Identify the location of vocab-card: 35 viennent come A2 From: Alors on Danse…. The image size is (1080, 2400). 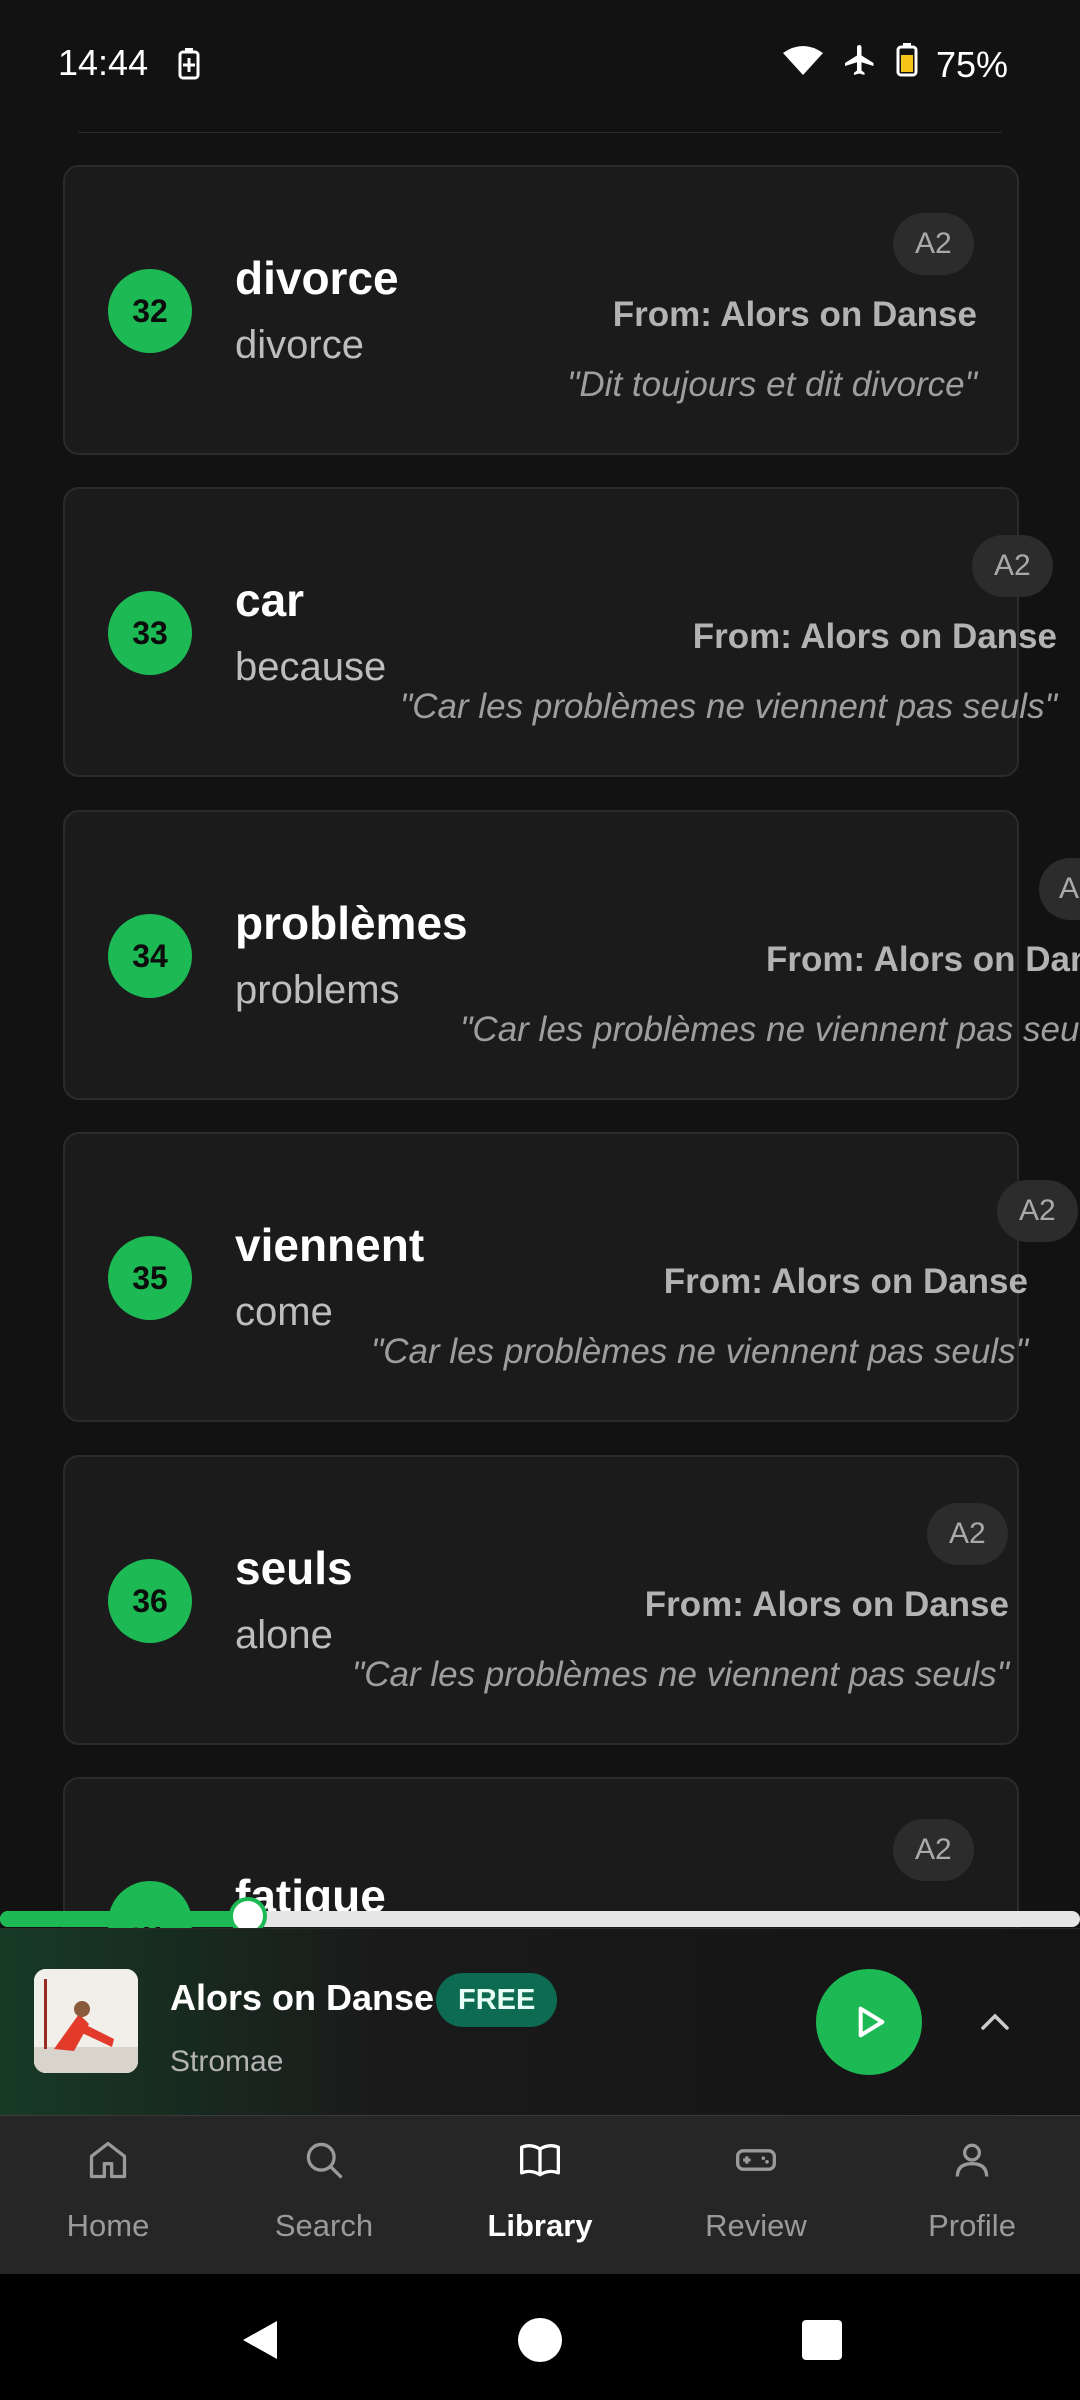
(570, 1277).